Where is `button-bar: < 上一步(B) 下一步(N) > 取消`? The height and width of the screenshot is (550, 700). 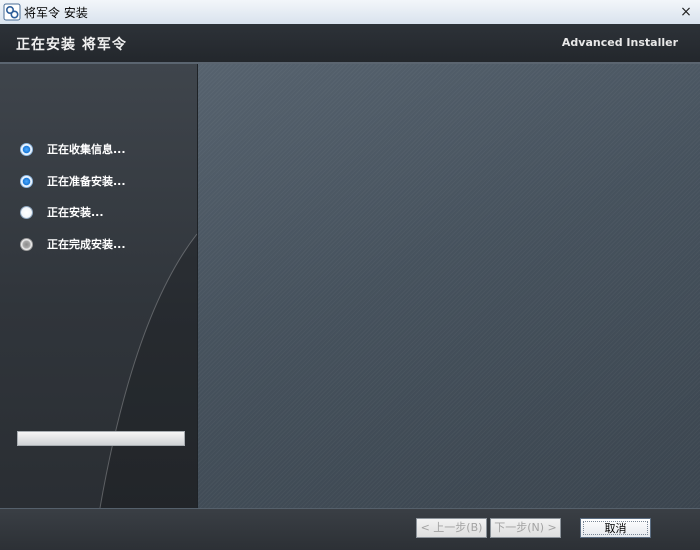 button-bar: < 上一步(B) 下一步(N) > 取消 is located at coordinates (350, 529).